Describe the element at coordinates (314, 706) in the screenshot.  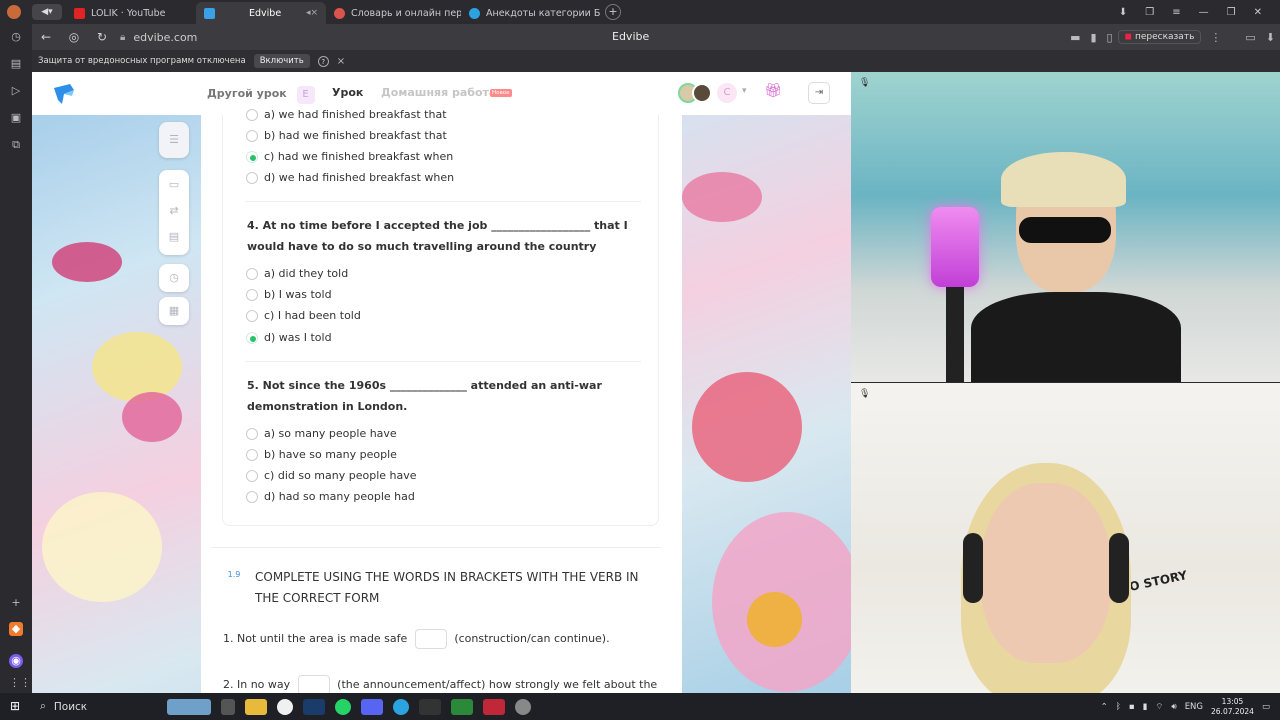
I see `steam-icon` at that location.